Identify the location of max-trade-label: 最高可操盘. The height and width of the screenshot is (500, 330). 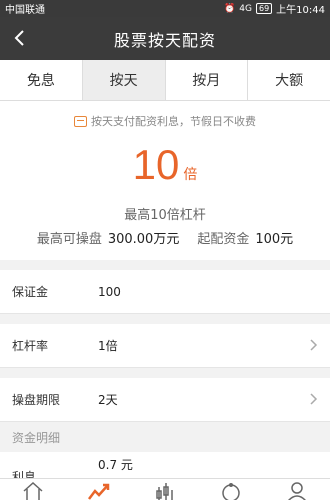
(69, 239).